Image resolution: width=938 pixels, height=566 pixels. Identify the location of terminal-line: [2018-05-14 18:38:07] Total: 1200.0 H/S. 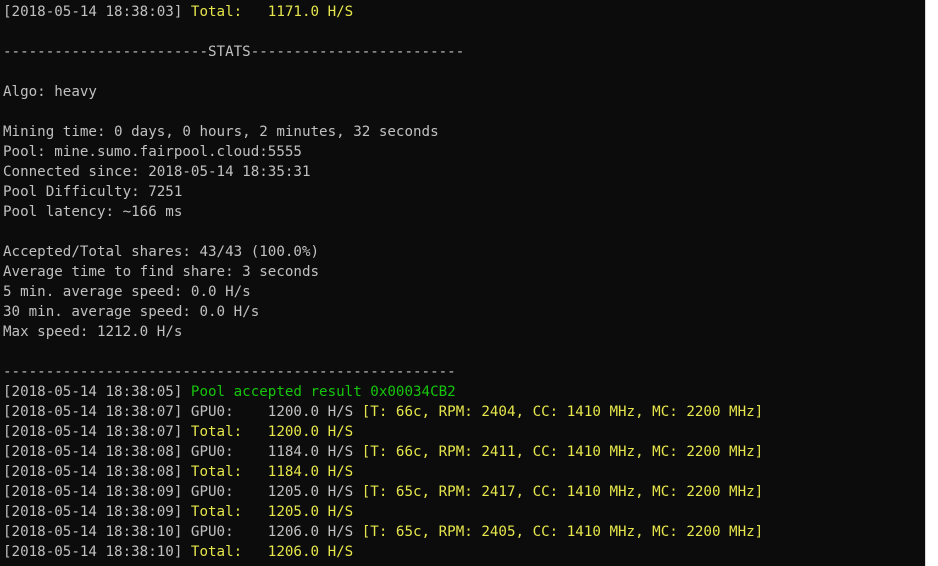
(383, 432).